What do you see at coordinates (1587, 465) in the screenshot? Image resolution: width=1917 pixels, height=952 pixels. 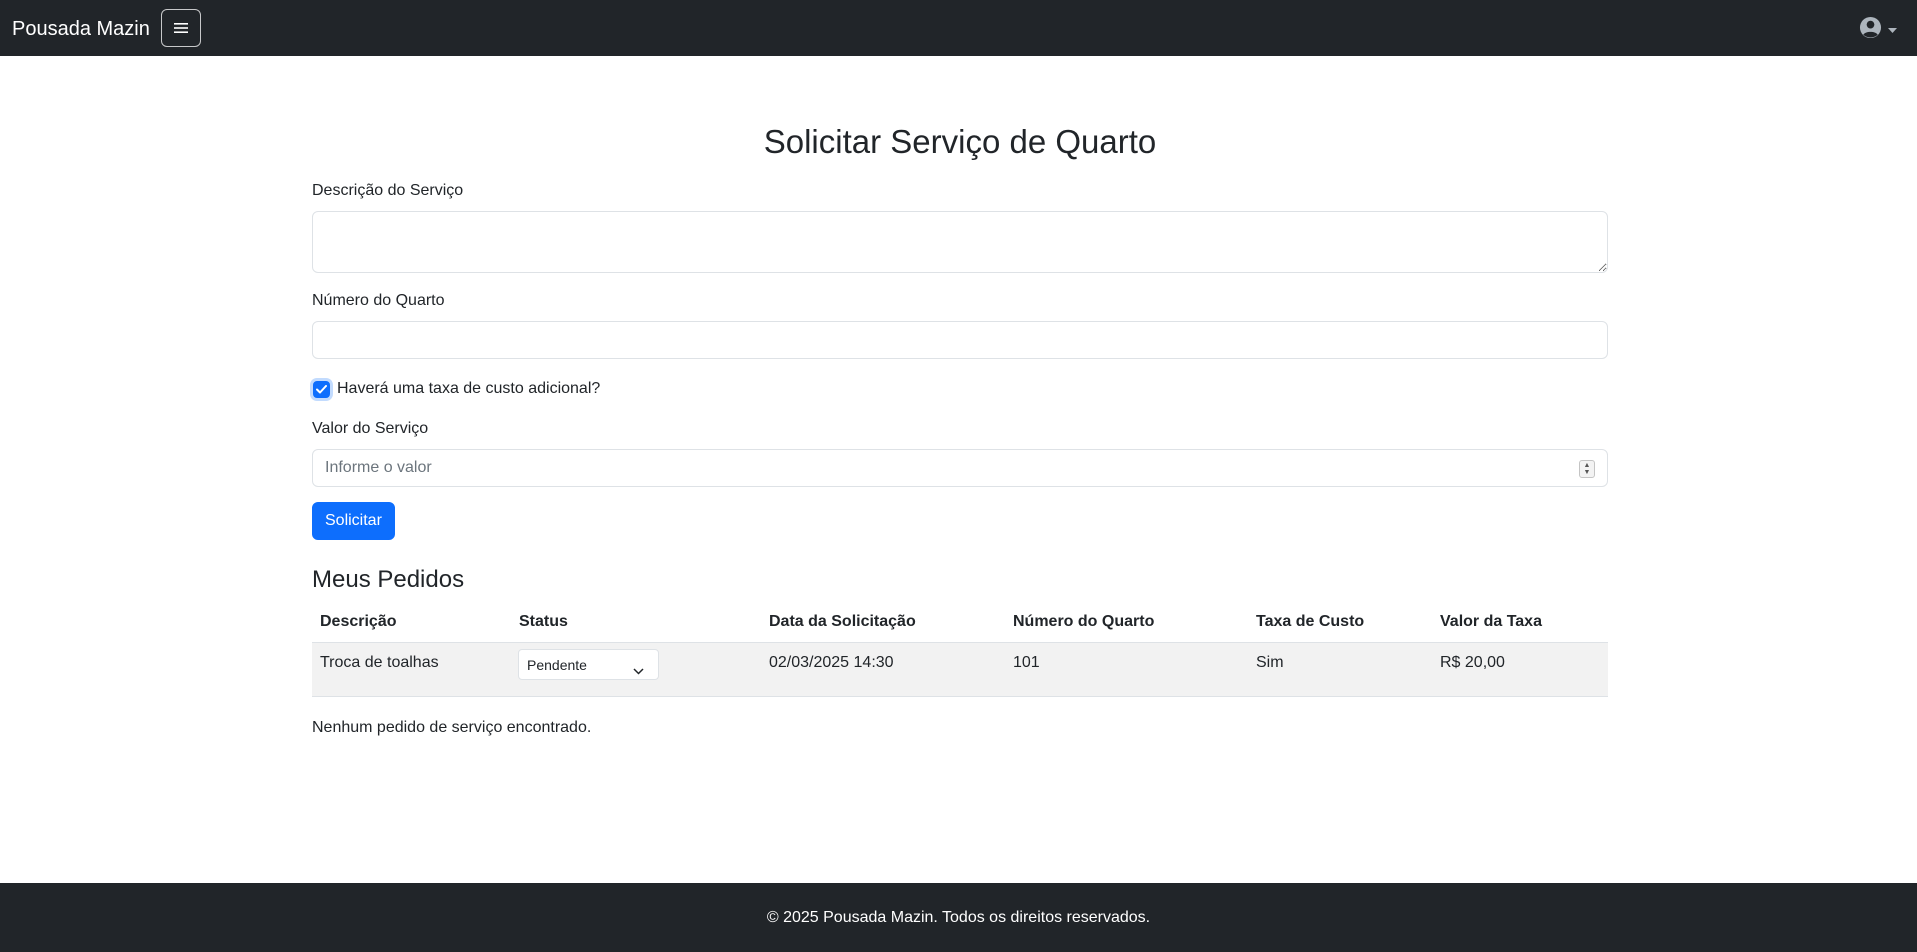 I see `spin-up-icon: ▲` at bounding box center [1587, 465].